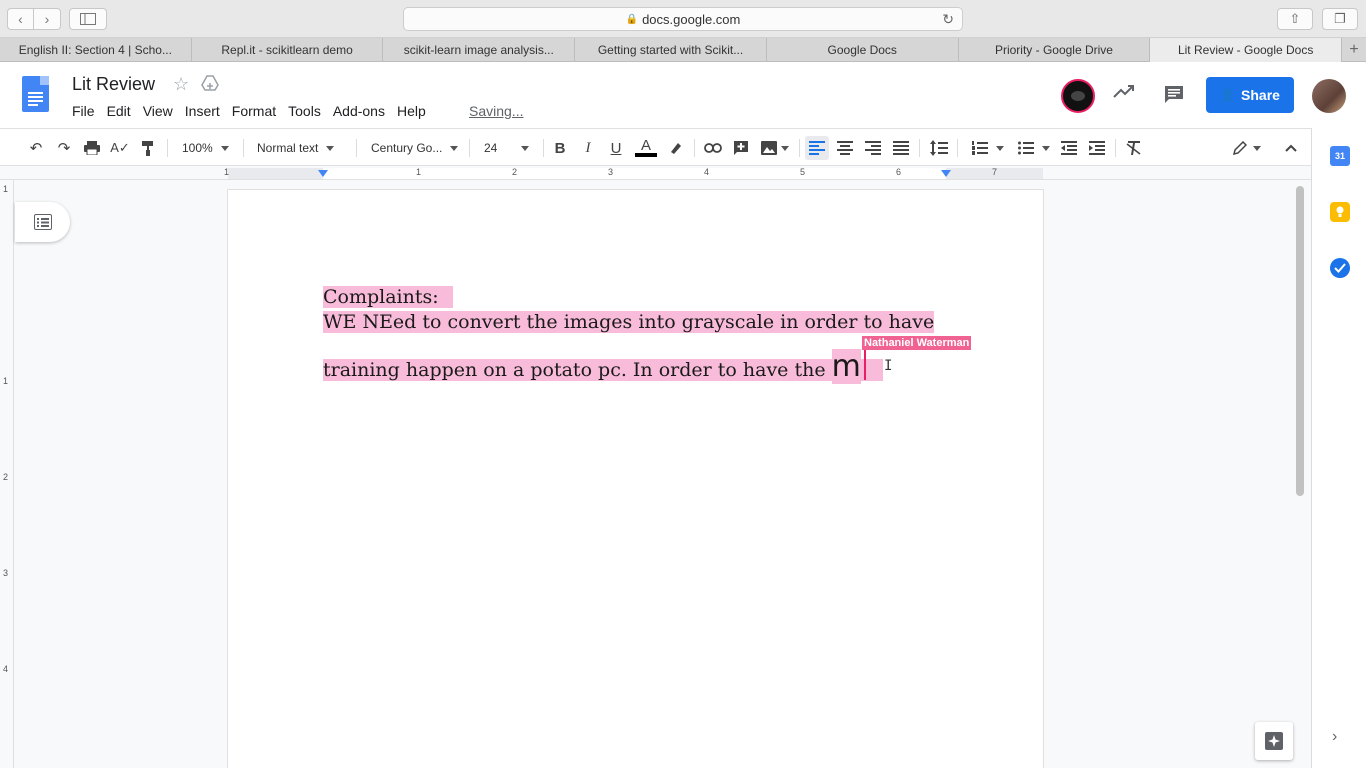 This screenshot has width=1366, height=768. I want to click on url-text: docs.google.com, so click(691, 19).